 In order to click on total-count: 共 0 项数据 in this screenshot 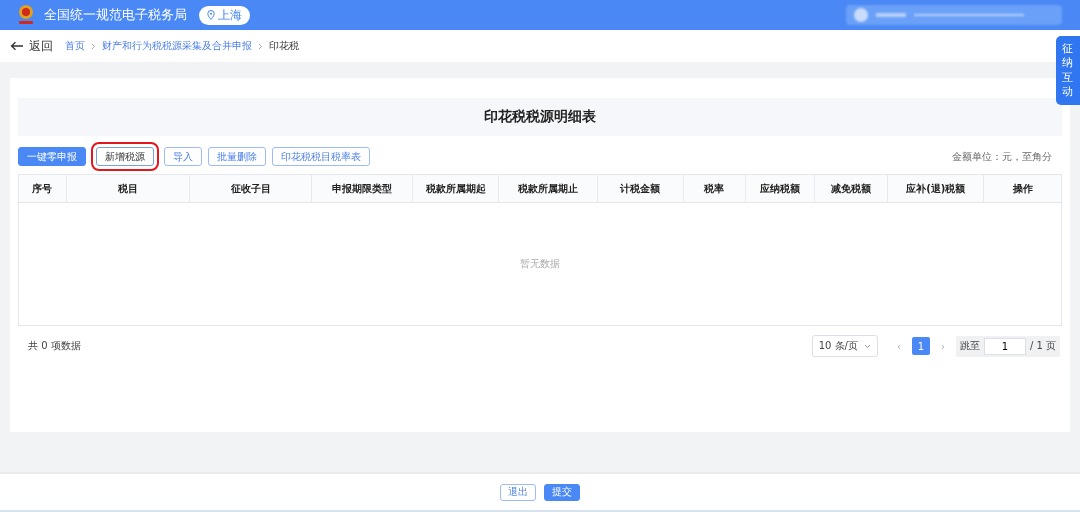, I will do `click(54, 346)`.